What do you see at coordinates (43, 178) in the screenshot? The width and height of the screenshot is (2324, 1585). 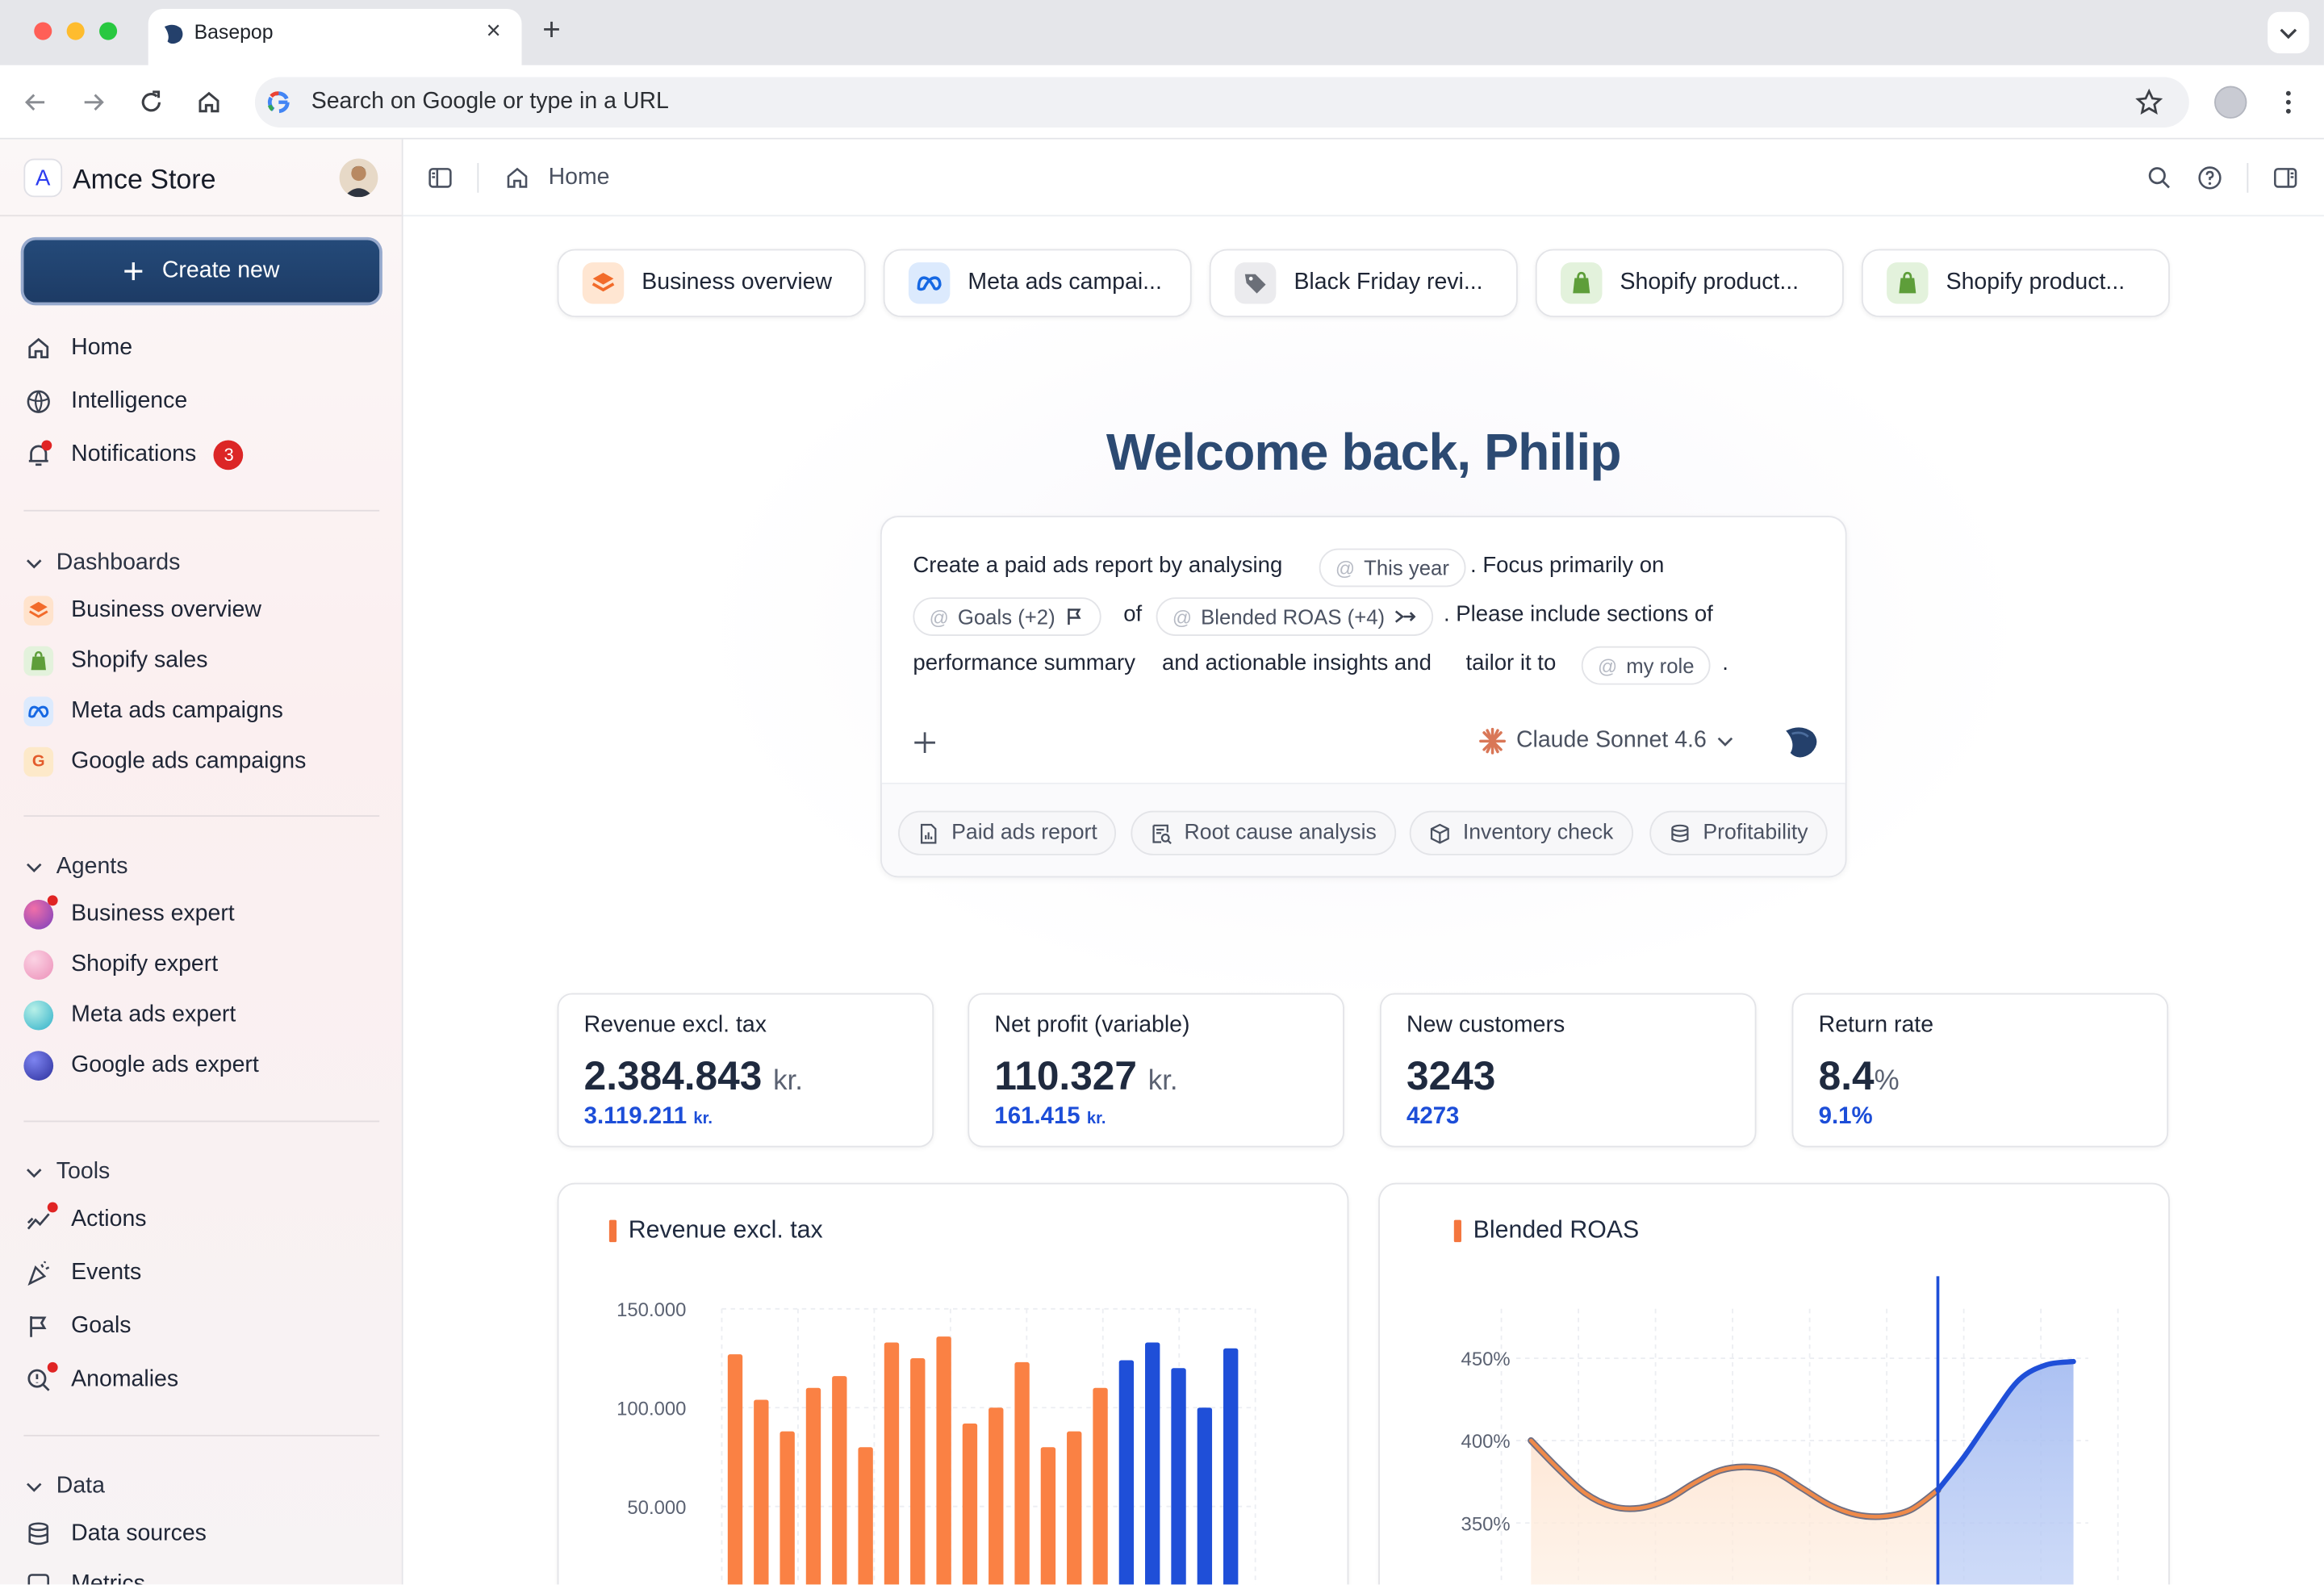 I see `store-logo: A` at bounding box center [43, 178].